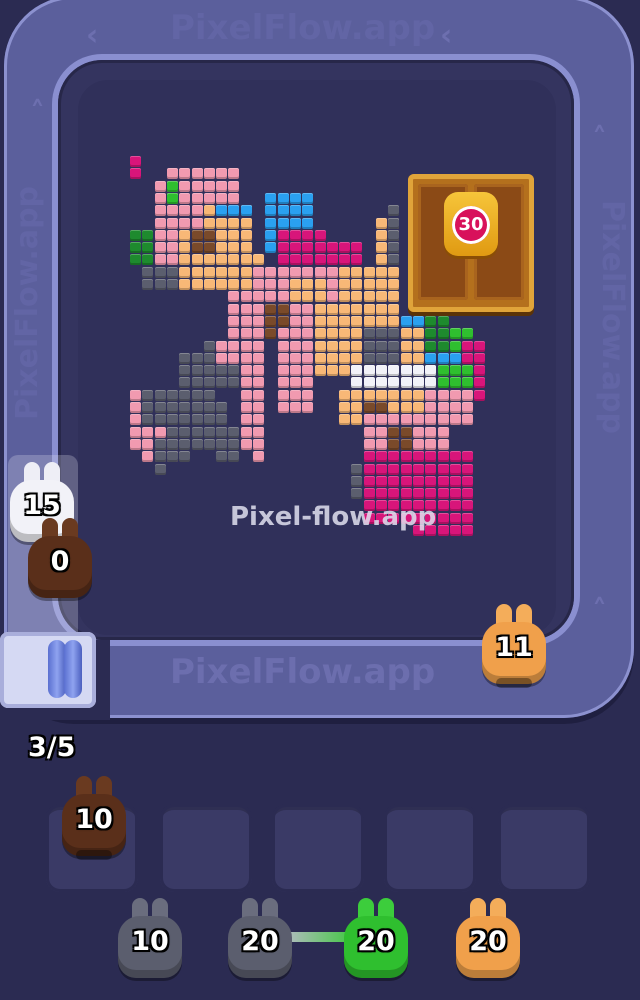  Describe the element at coordinates (27, 302) in the screenshot. I see `watermark-left: PixelFlow.app` at that location.